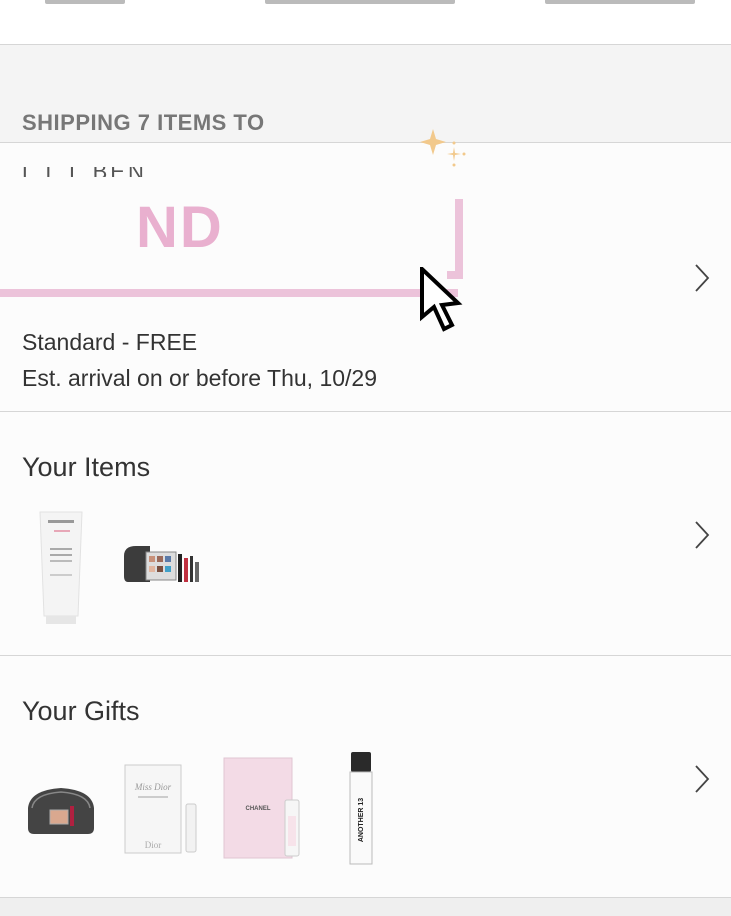 The width and height of the screenshot is (731, 916). What do you see at coordinates (86, 467) in the screenshot?
I see `your-items-title: Your Items` at bounding box center [86, 467].